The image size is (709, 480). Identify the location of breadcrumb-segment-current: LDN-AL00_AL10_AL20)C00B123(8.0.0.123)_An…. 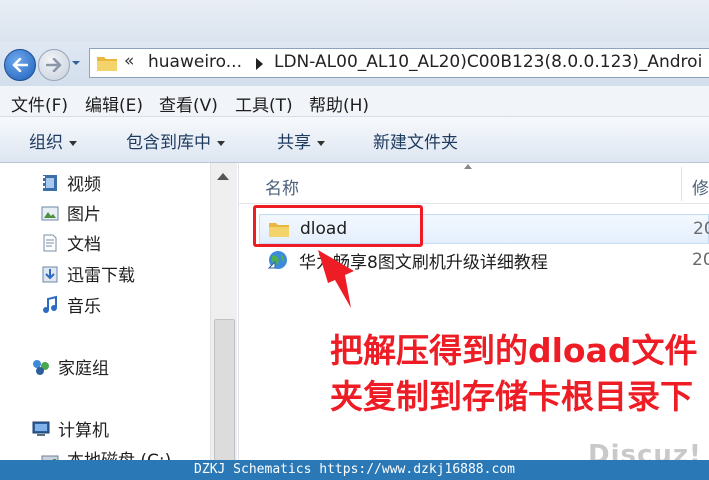
(488, 62).